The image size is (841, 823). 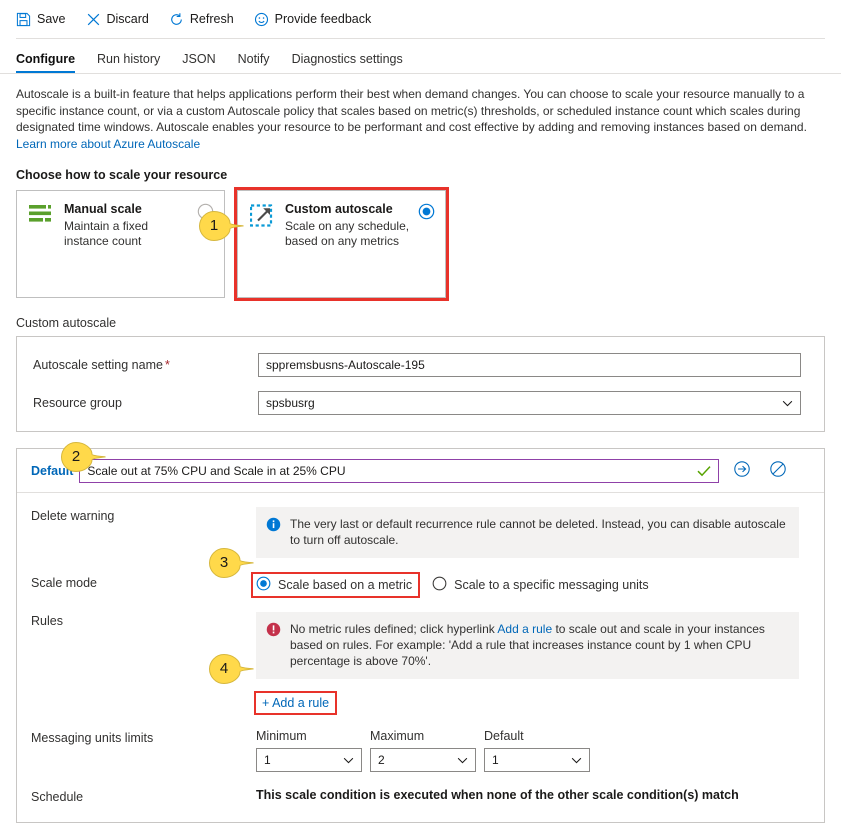 What do you see at coordinates (420, 38) in the screenshot?
I see `command-bar-divider` at bounding box center [420, 38].